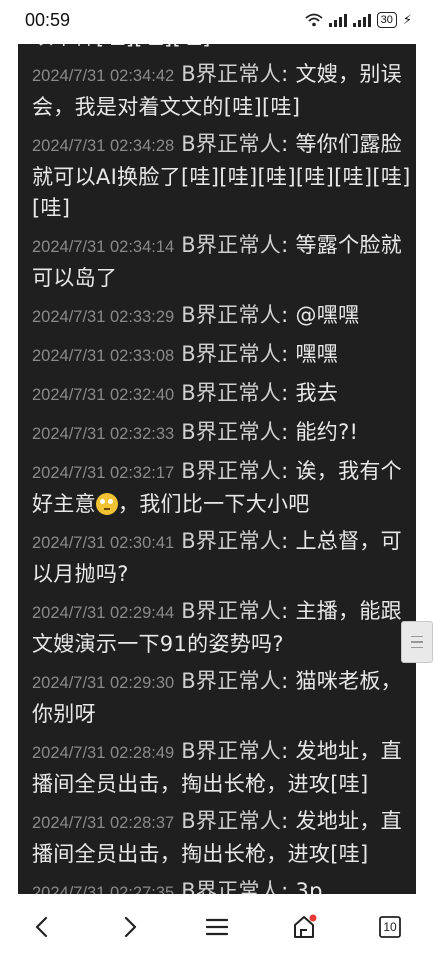 The image size is (434, 960). I want to click on chat-message: 2024/7/31 02:34:14 B界正常人: 等露个脸就可以岛了, so click(224, 262).